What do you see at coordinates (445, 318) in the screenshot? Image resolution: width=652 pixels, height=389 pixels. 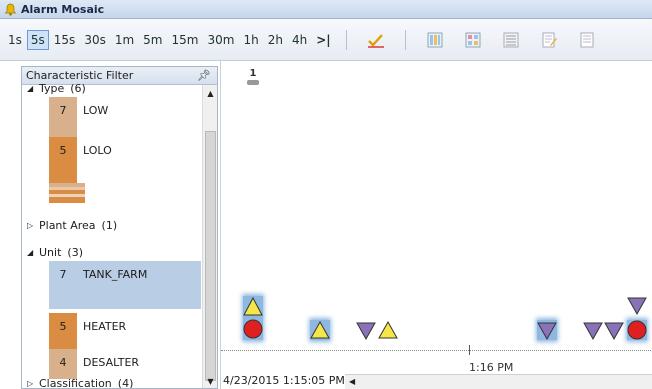 I see `alarm-symbols` at bounding box center [445, 318].